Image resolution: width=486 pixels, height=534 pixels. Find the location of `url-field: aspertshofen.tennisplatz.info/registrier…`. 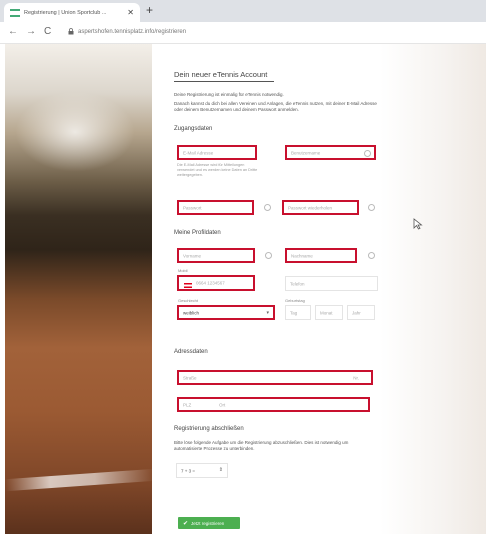

url-field: aspertshofen.tennisplatz.info/registrier… is located at coordinates (132, 32).